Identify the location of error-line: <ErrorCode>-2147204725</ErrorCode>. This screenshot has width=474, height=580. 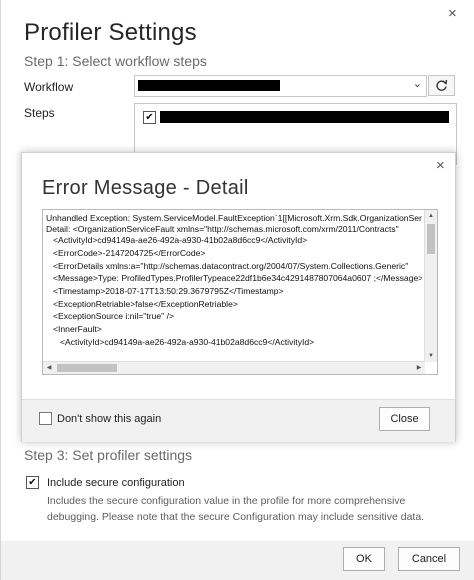
(129, 253).